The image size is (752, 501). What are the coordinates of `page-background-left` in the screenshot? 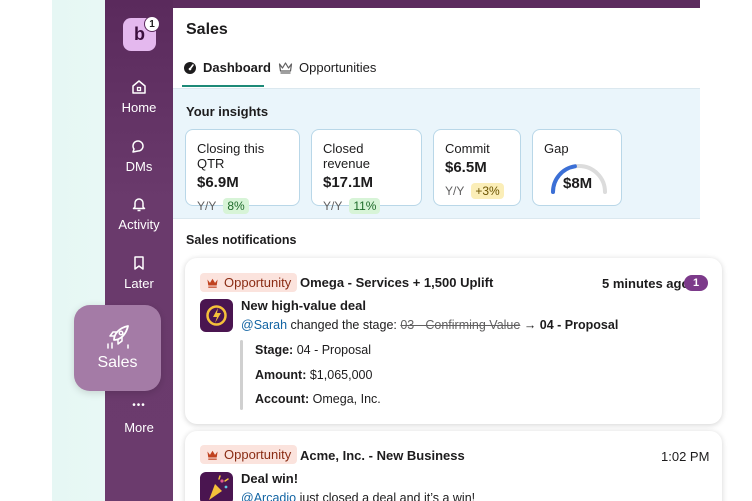 It's located at (52, 250).